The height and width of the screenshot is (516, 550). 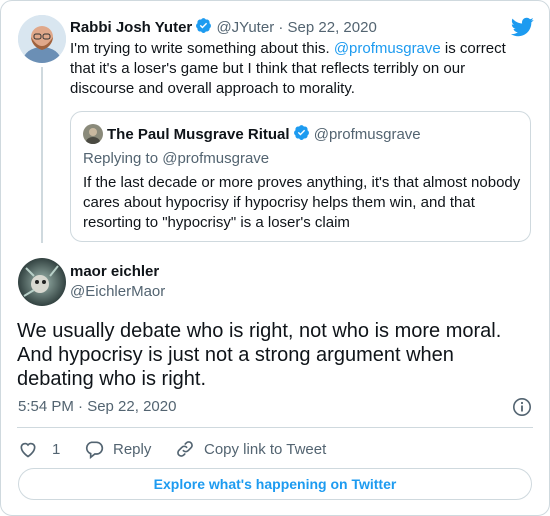 I want to click on replying-to-label: Replying to @profmusgrave, so click(x=176, y=158).